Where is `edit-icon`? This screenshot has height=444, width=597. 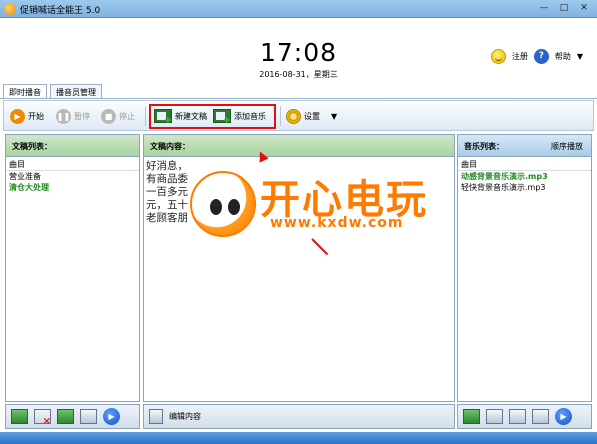
edit-icon is located at coordinates (156, 416).